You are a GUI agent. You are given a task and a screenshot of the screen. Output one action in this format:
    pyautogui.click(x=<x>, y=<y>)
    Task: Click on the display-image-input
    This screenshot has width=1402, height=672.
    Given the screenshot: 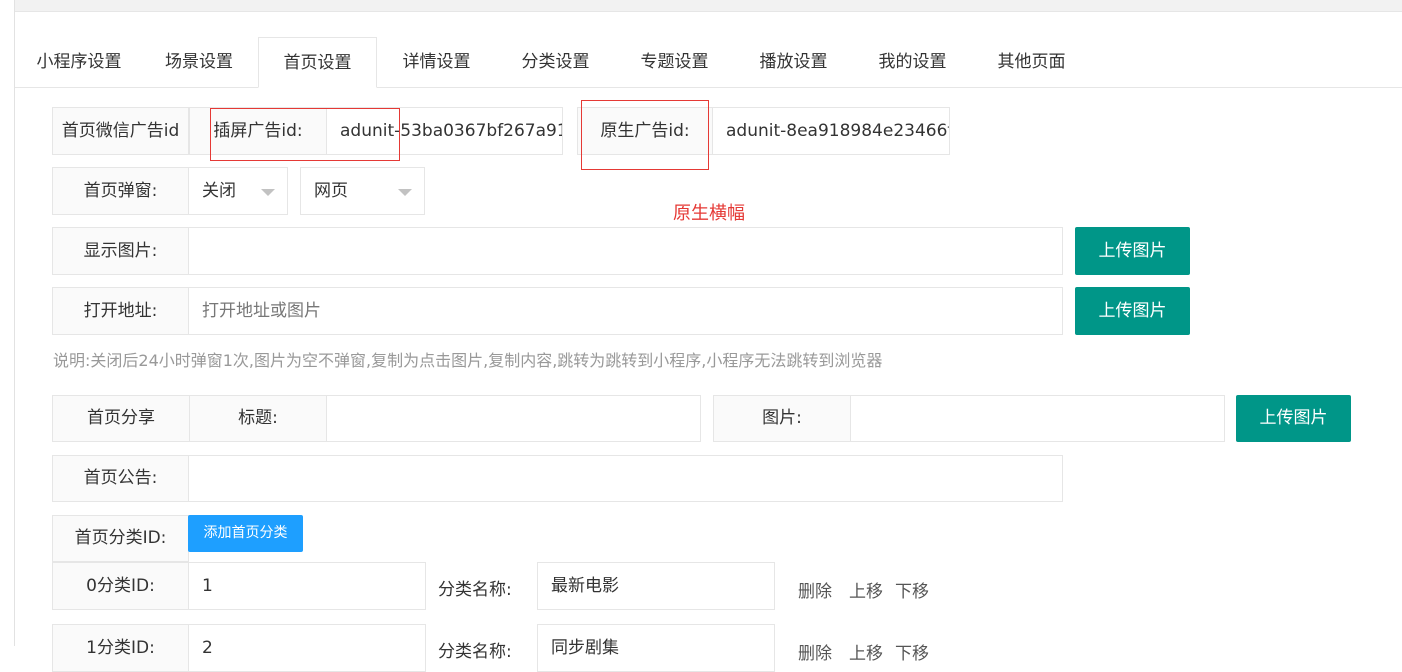 What is the action you would take?
    pyautogui.click(x=625, y=251)
    